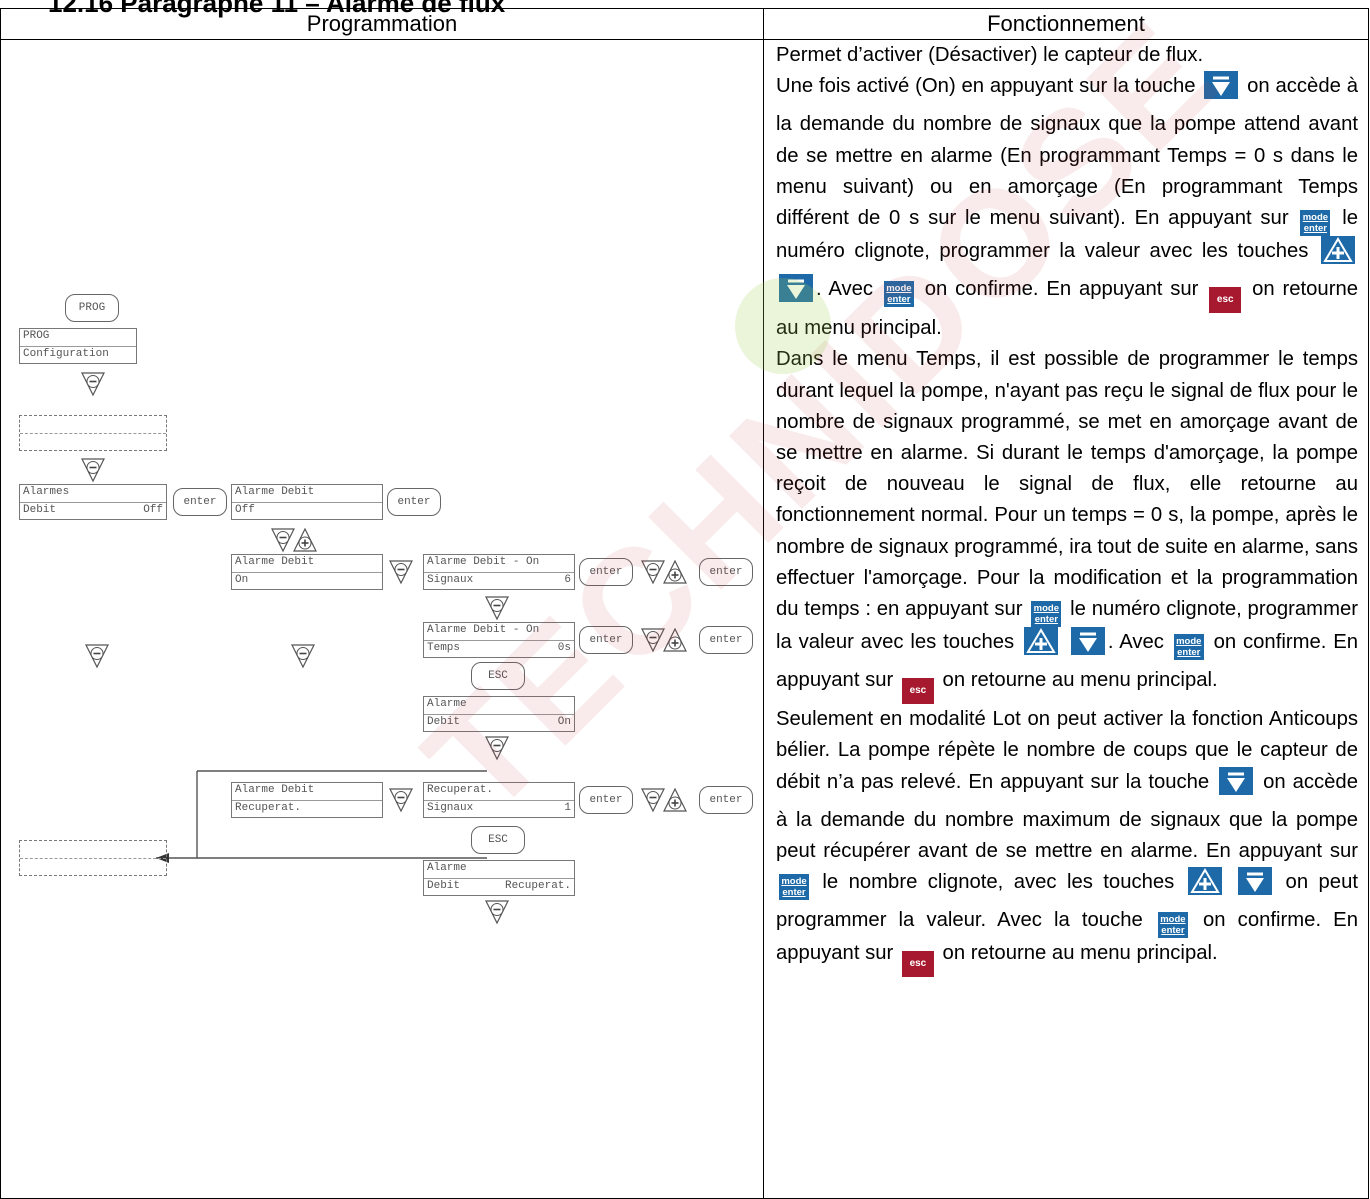 The height and width of the screenshot is (1199, 1370). What do you see at coordinates (499, 640) in the screenshot?
I see `lcd-temps: Alarme Debit - On Temps 0s` at bounding box center [499, 640].